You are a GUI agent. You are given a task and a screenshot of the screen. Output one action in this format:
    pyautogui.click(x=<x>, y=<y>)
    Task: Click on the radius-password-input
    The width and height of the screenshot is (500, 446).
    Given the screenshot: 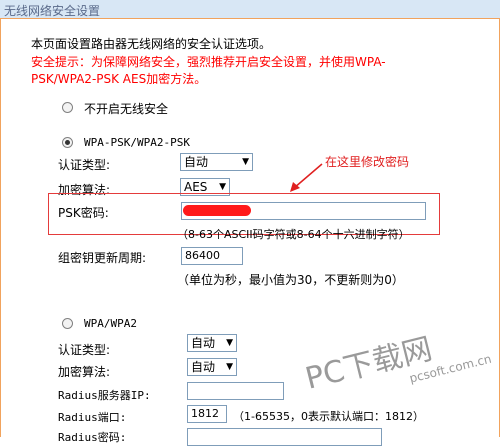 What is the action you would take?
    pyautogui.click(x=284, y=437)
    